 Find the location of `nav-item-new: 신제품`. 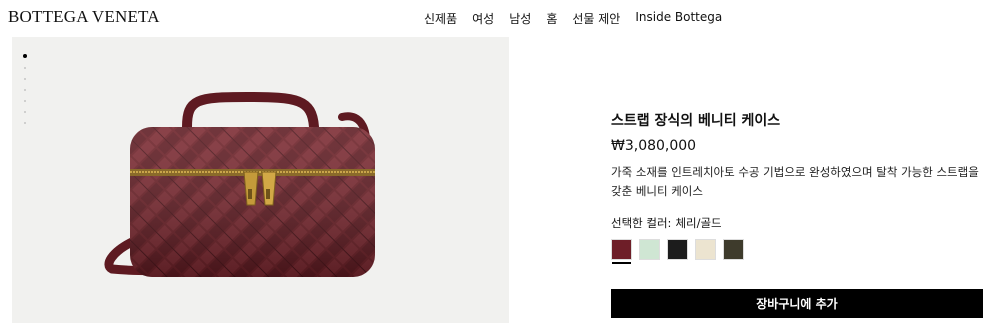

nav-item-new: 신제품 is located at coordinates (440, 18).